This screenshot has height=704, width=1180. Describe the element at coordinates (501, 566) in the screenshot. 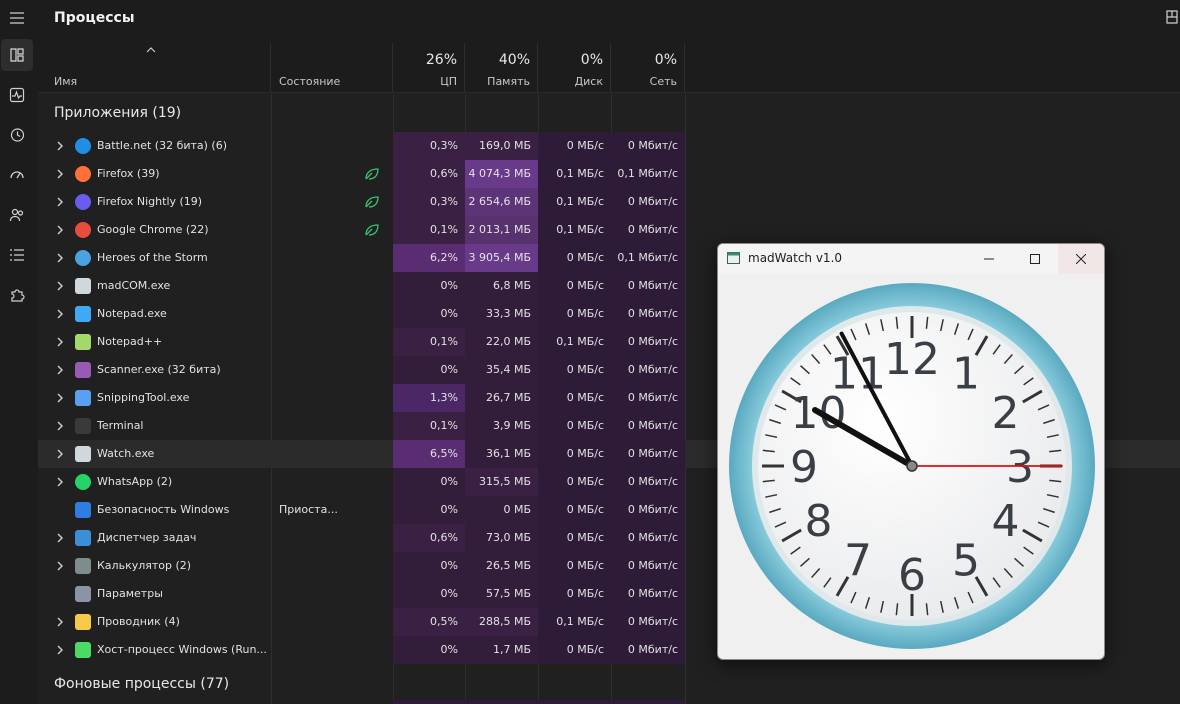

I see `cell-mem: 26,5 МБ` at that location.